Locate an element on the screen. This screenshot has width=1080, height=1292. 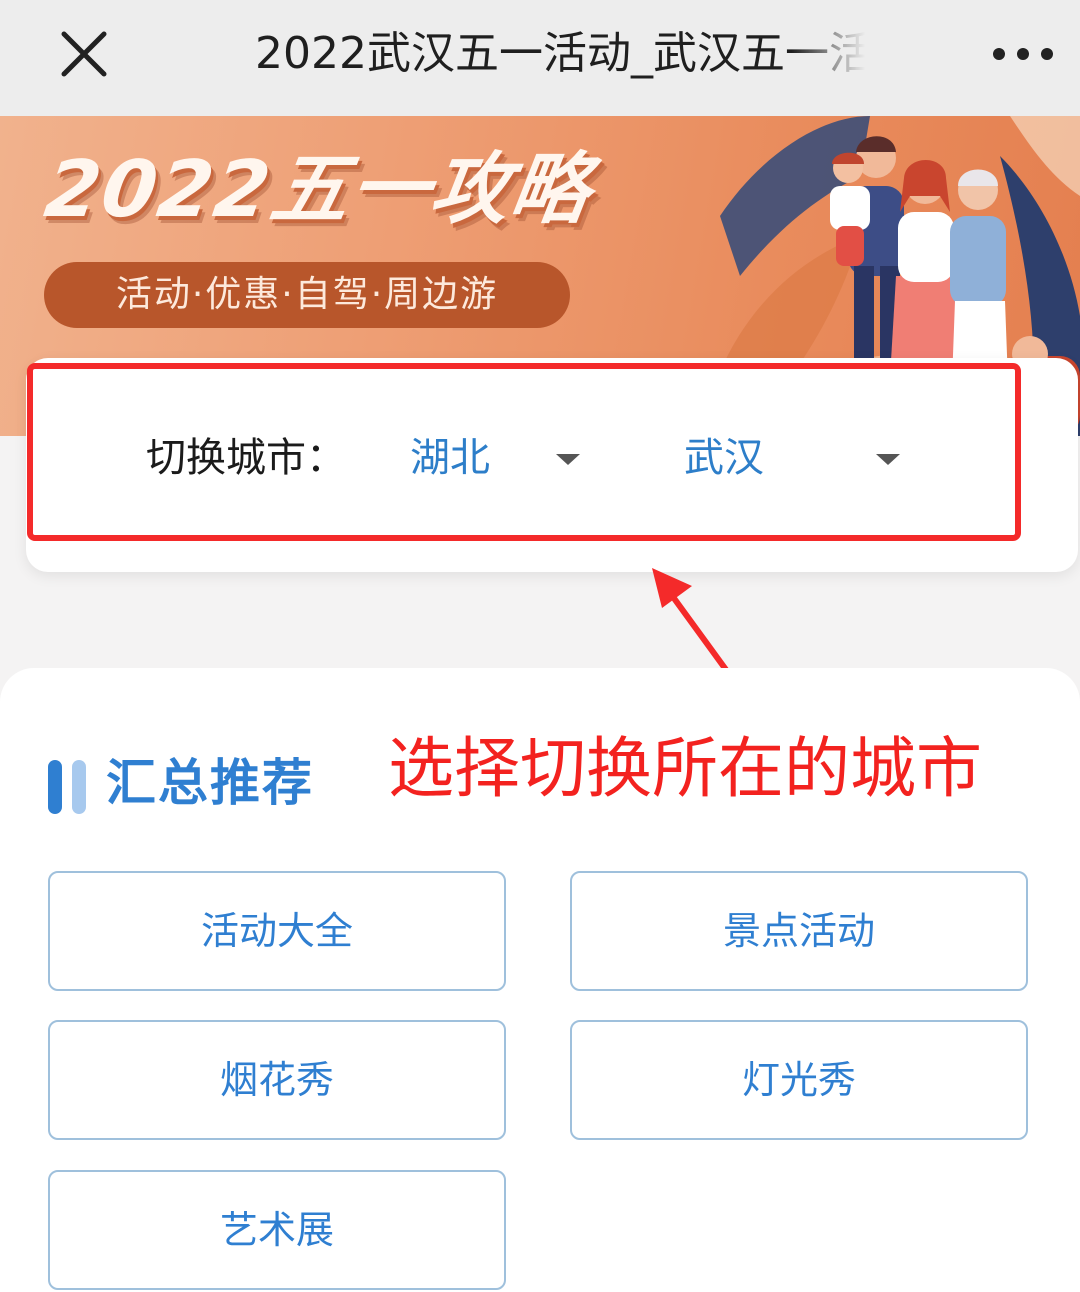
section-title: 汇总推荐 is located at coordinates (210, 783).